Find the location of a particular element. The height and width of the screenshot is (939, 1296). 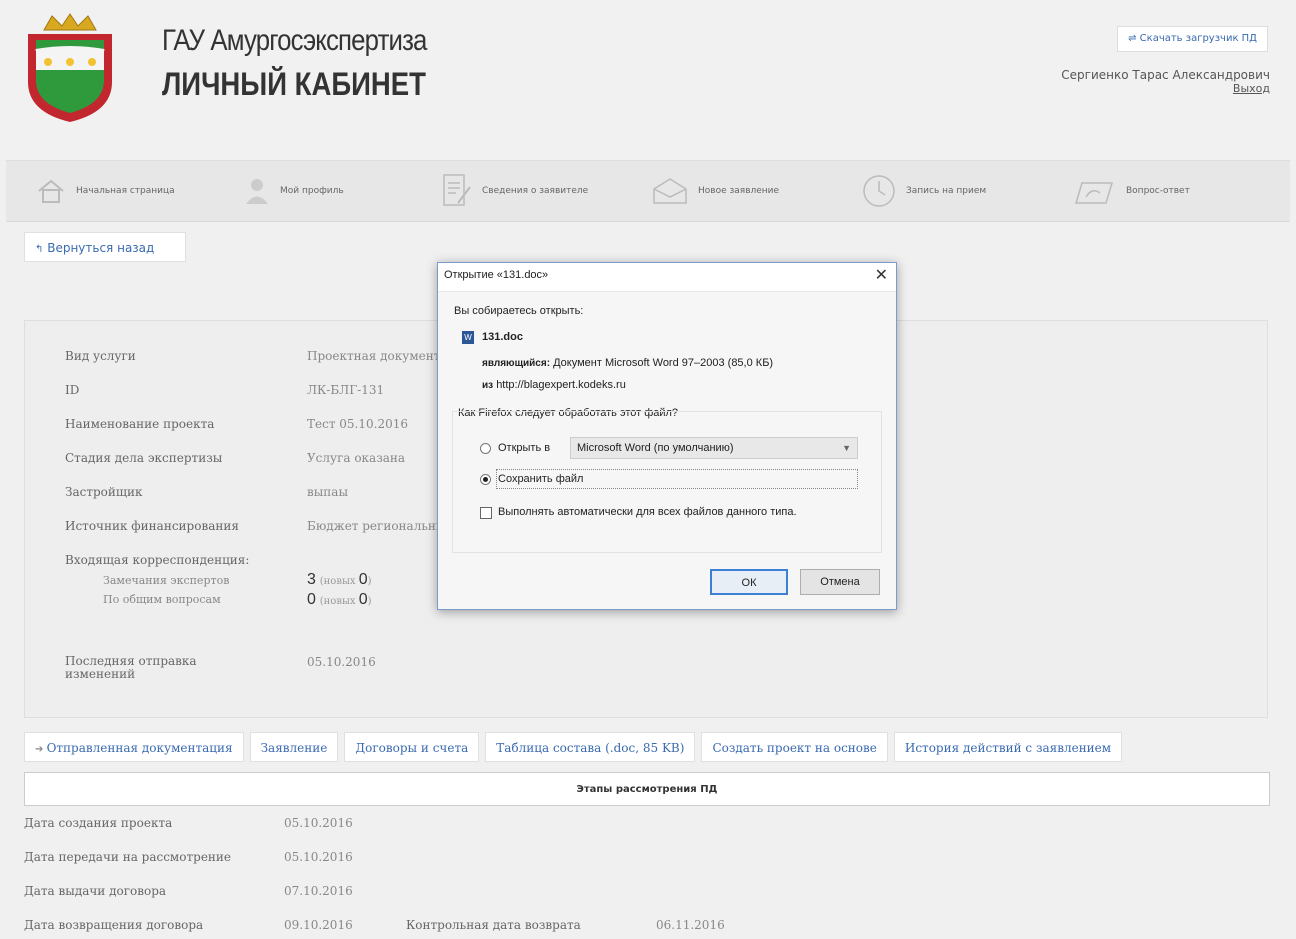

info-label-service: Вид услуги is located at coordinates (100, 356).